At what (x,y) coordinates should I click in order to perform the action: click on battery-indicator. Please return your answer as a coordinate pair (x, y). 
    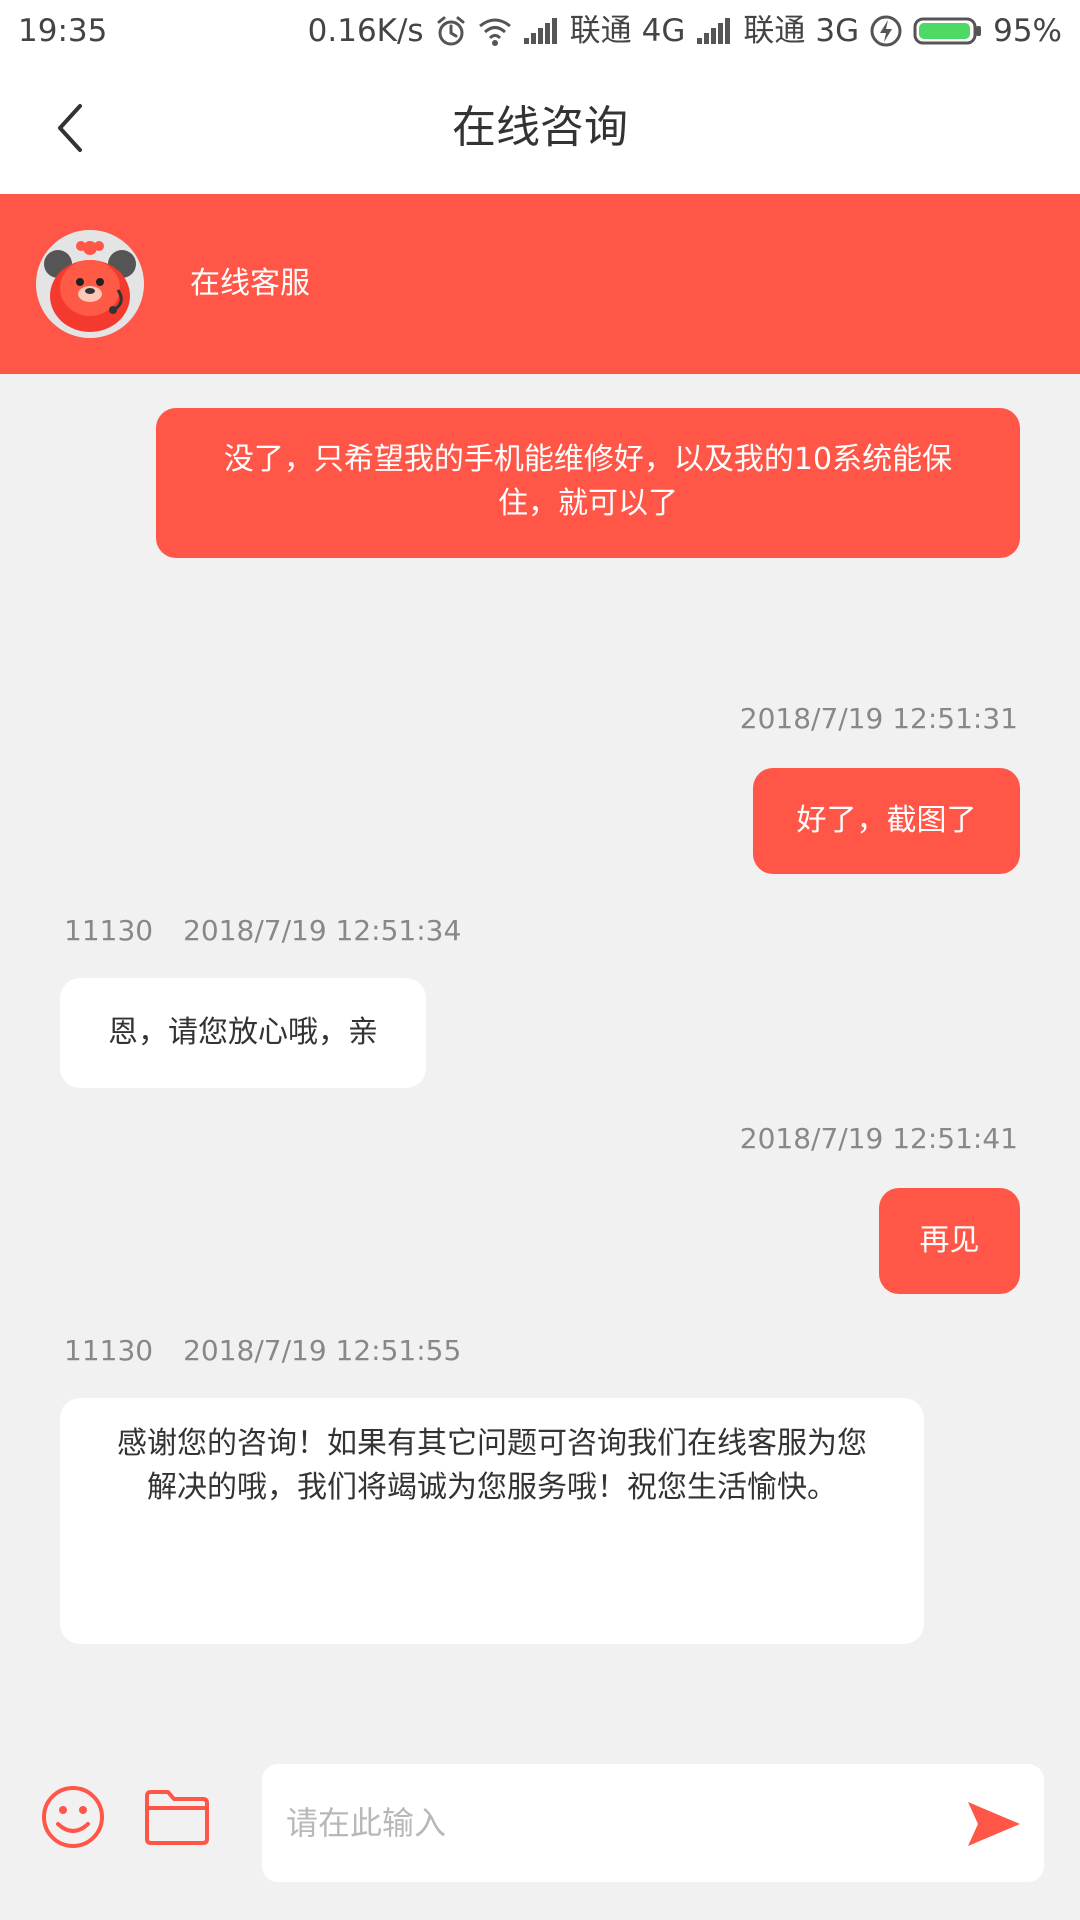
    Looking at the image, I should click on (948, 31).